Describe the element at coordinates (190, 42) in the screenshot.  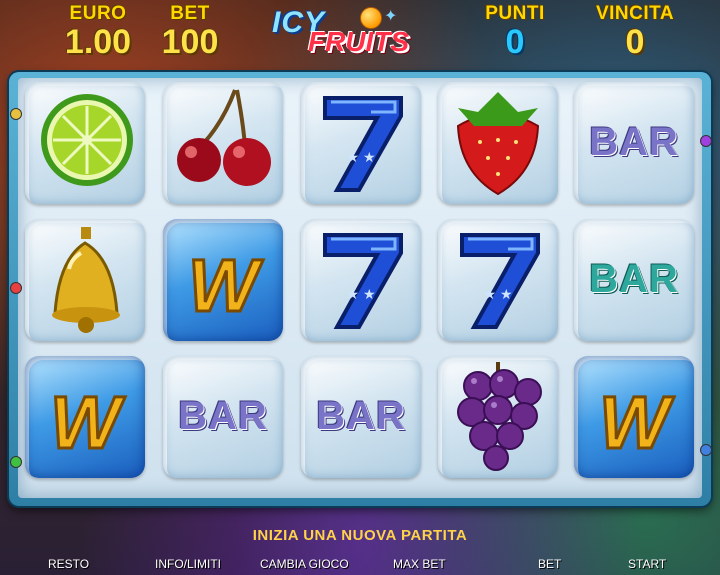
I see `bet-value: 100` at that location.